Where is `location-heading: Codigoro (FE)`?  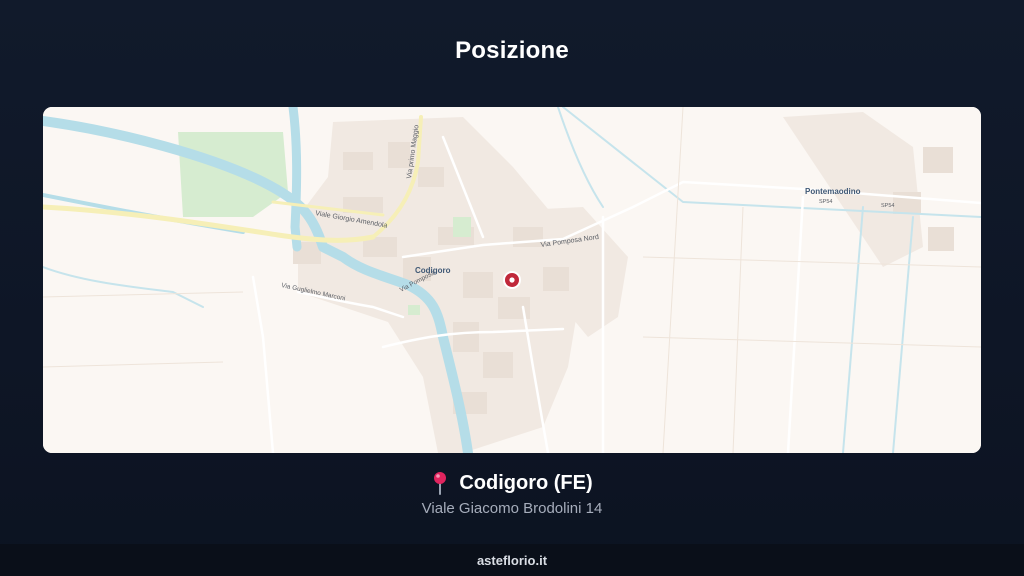 location-heading: Codigoro (FE) is located at coordinates (512, 483).